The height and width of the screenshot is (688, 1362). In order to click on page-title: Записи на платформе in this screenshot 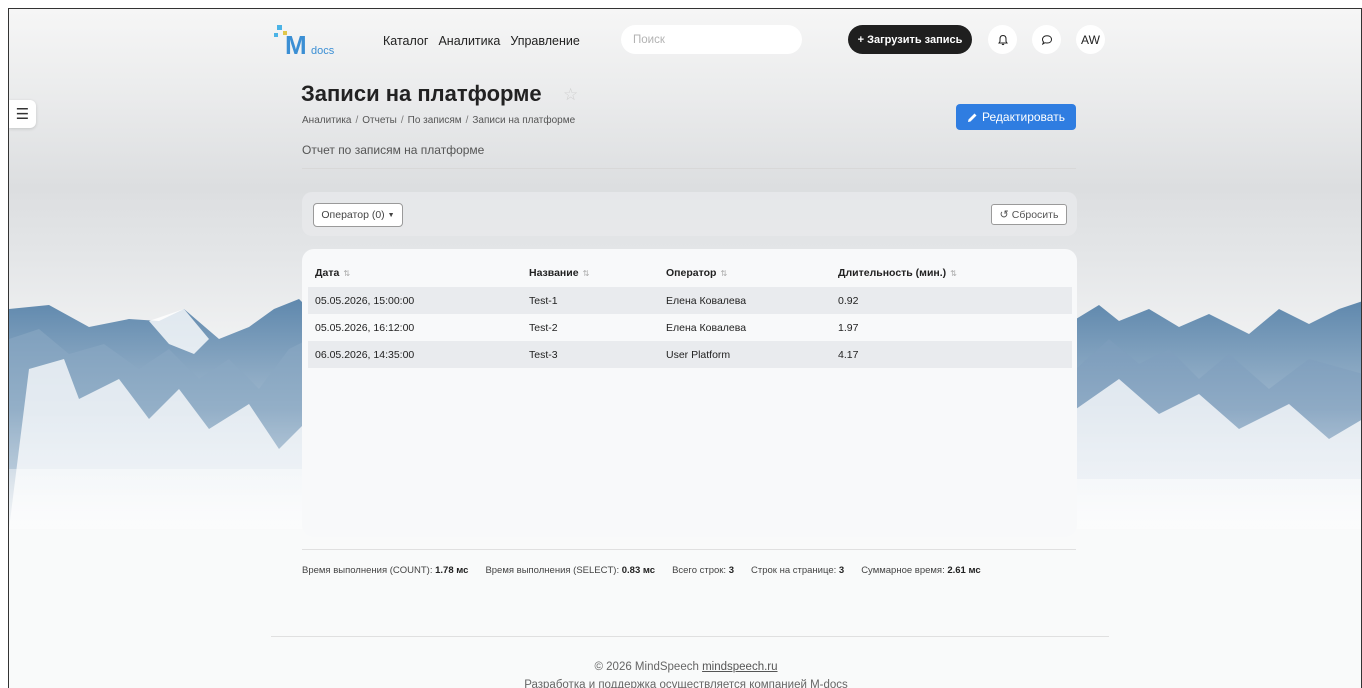, I will do `click(421, 93)`.